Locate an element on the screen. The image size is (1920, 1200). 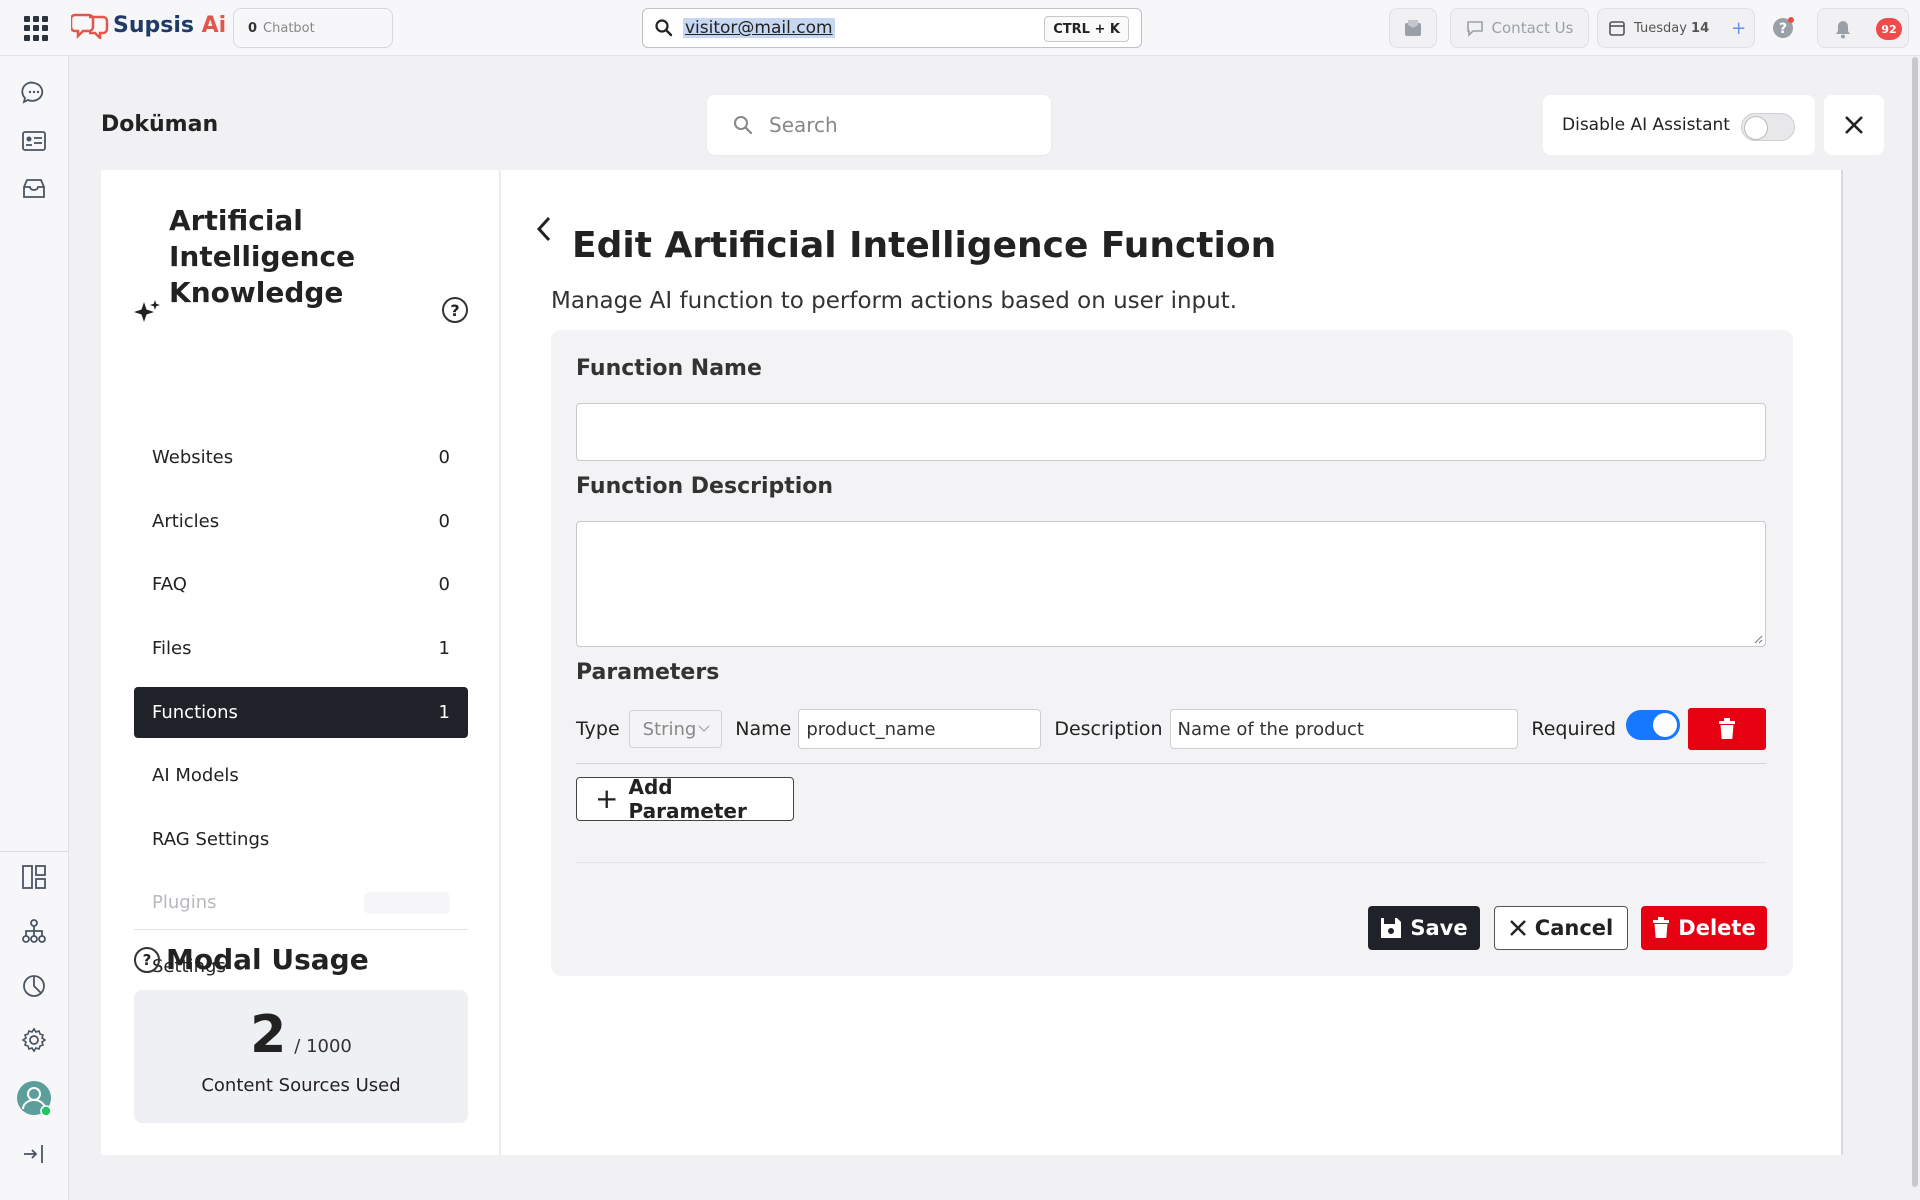
contact-us-label: Contact Us is located at coordinates (1532, 28).